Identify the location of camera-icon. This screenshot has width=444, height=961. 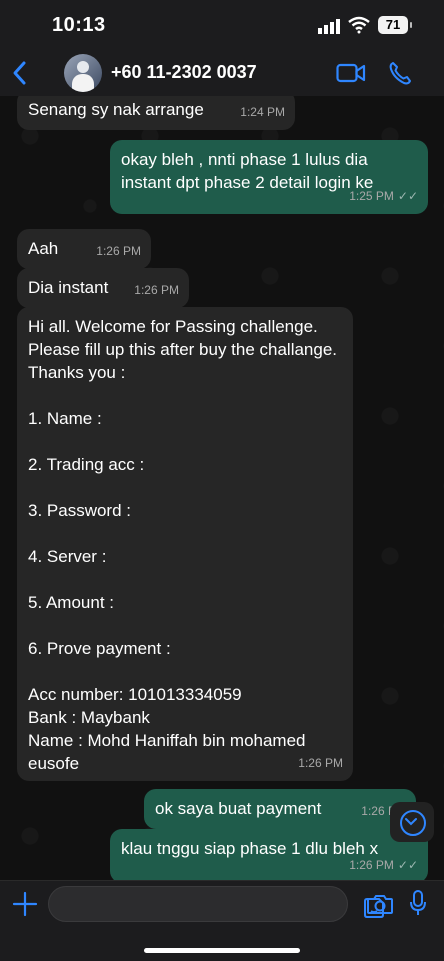
(380, 904).